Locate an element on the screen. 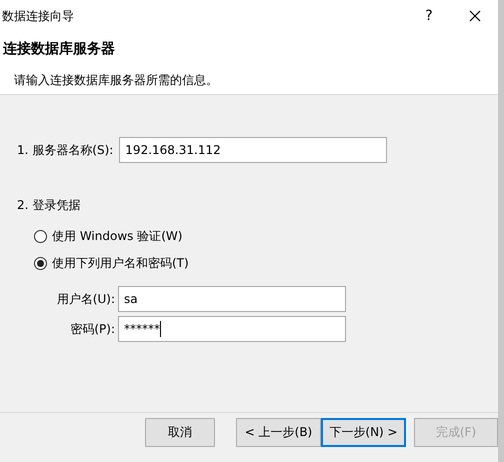  login-credentials-label: 2. 登录凭据 is located at coordinates (49, 205).